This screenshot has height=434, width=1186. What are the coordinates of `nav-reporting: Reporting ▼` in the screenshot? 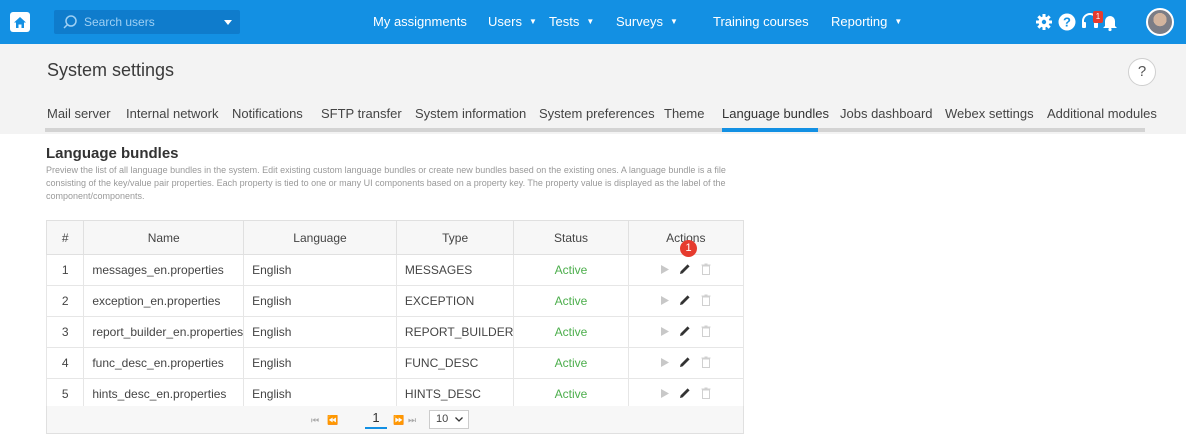 It's located at (866, 21).